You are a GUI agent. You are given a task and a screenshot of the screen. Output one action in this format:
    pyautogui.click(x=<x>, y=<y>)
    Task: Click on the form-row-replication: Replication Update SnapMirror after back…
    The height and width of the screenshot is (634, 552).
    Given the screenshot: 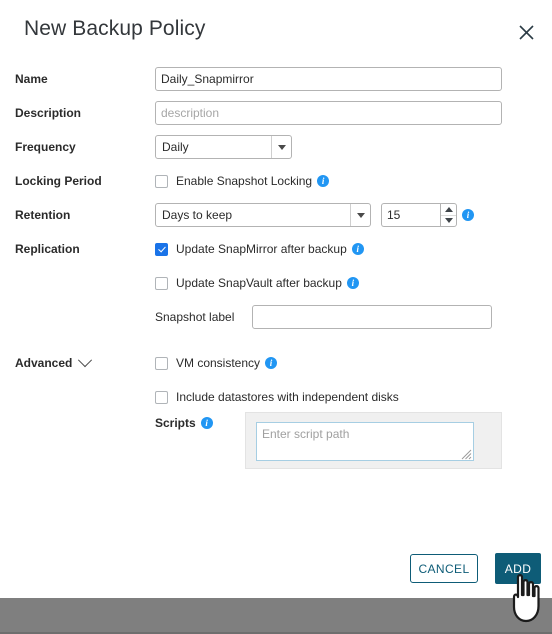 What is the action you would take?
    pyautogui.click(x=276, y=249)
    